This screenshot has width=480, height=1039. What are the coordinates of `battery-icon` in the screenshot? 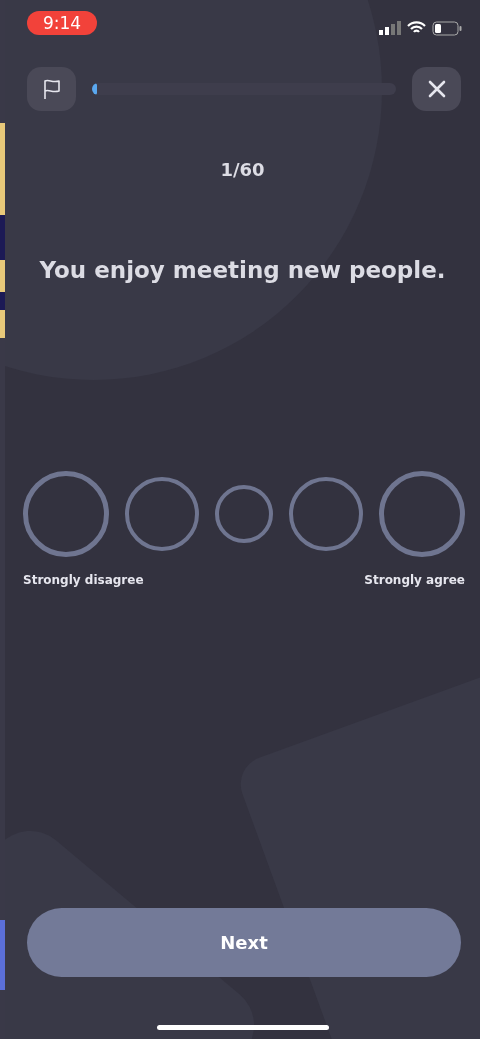 It's located at (447, 28).